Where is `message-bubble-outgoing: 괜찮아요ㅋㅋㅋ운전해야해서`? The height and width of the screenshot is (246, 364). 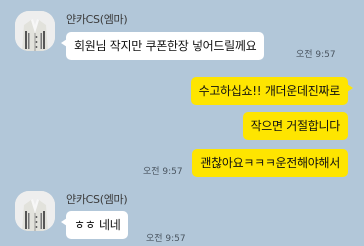
message-bubble-outgoing: 괜찮아요ㅋㅋㅋ운전해야해서 is located at coordinates (270, 163).